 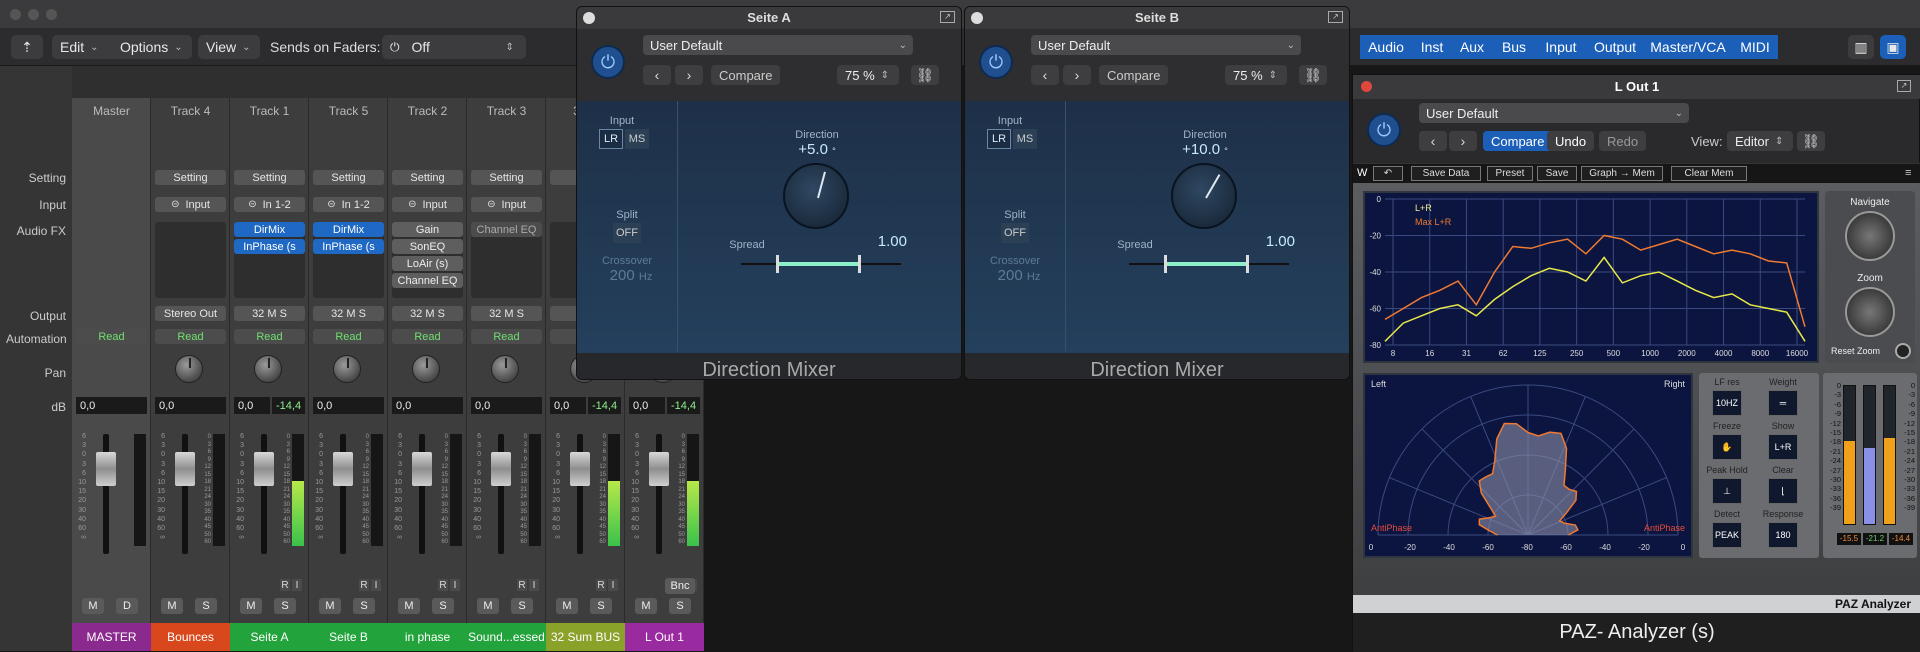 I want to click on spread-slider-right-handle, so click(x=1247, y=264).